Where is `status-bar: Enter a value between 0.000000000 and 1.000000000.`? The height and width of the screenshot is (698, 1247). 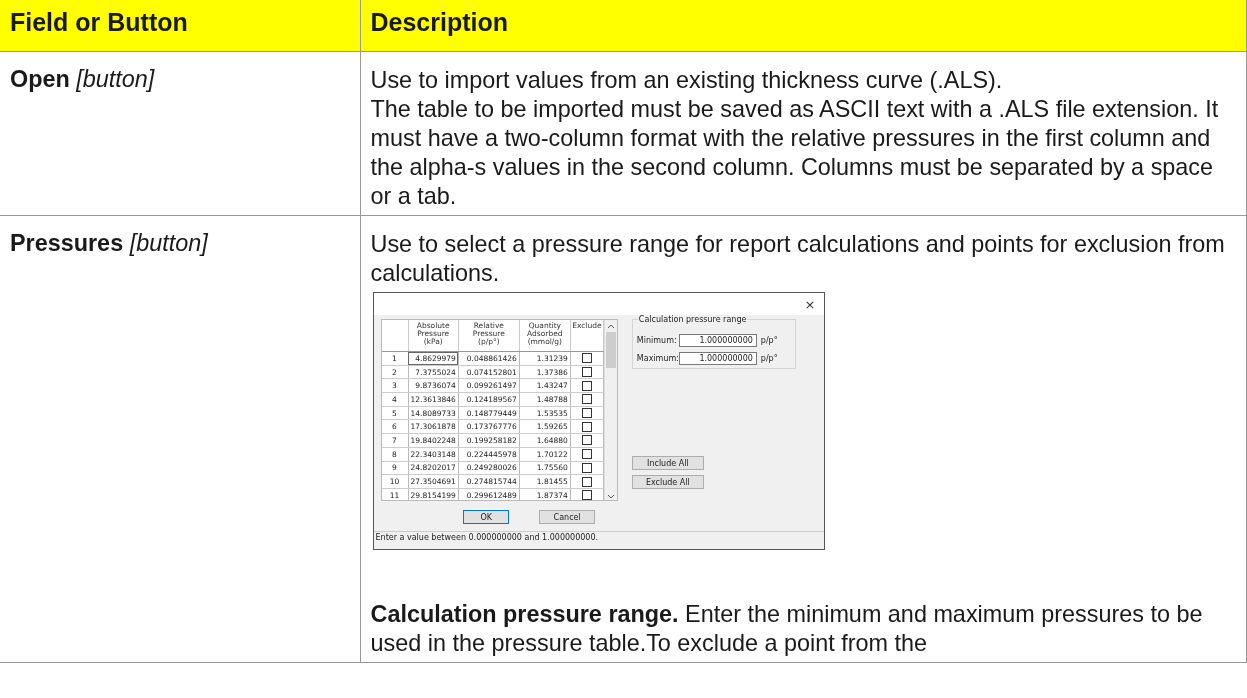
status-bar: Enter a value between 0.000000000 and 1.000000000. is located at coordinates (598, 540).